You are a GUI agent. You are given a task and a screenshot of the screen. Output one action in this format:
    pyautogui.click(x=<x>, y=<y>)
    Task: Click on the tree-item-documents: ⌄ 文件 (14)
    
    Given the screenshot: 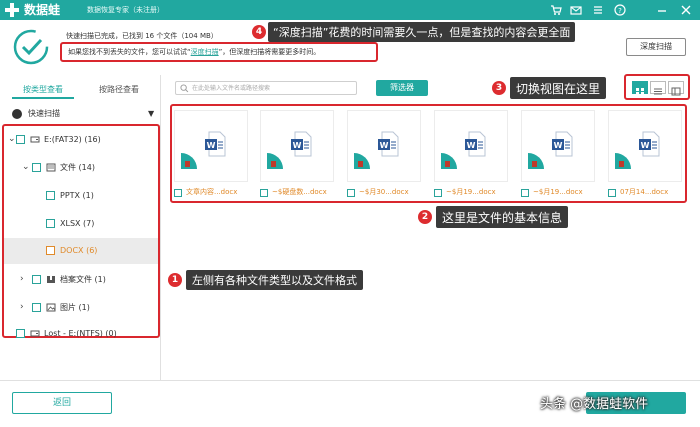 What is the action you would take?
    pyautogui.click(x=81, y=168)
    